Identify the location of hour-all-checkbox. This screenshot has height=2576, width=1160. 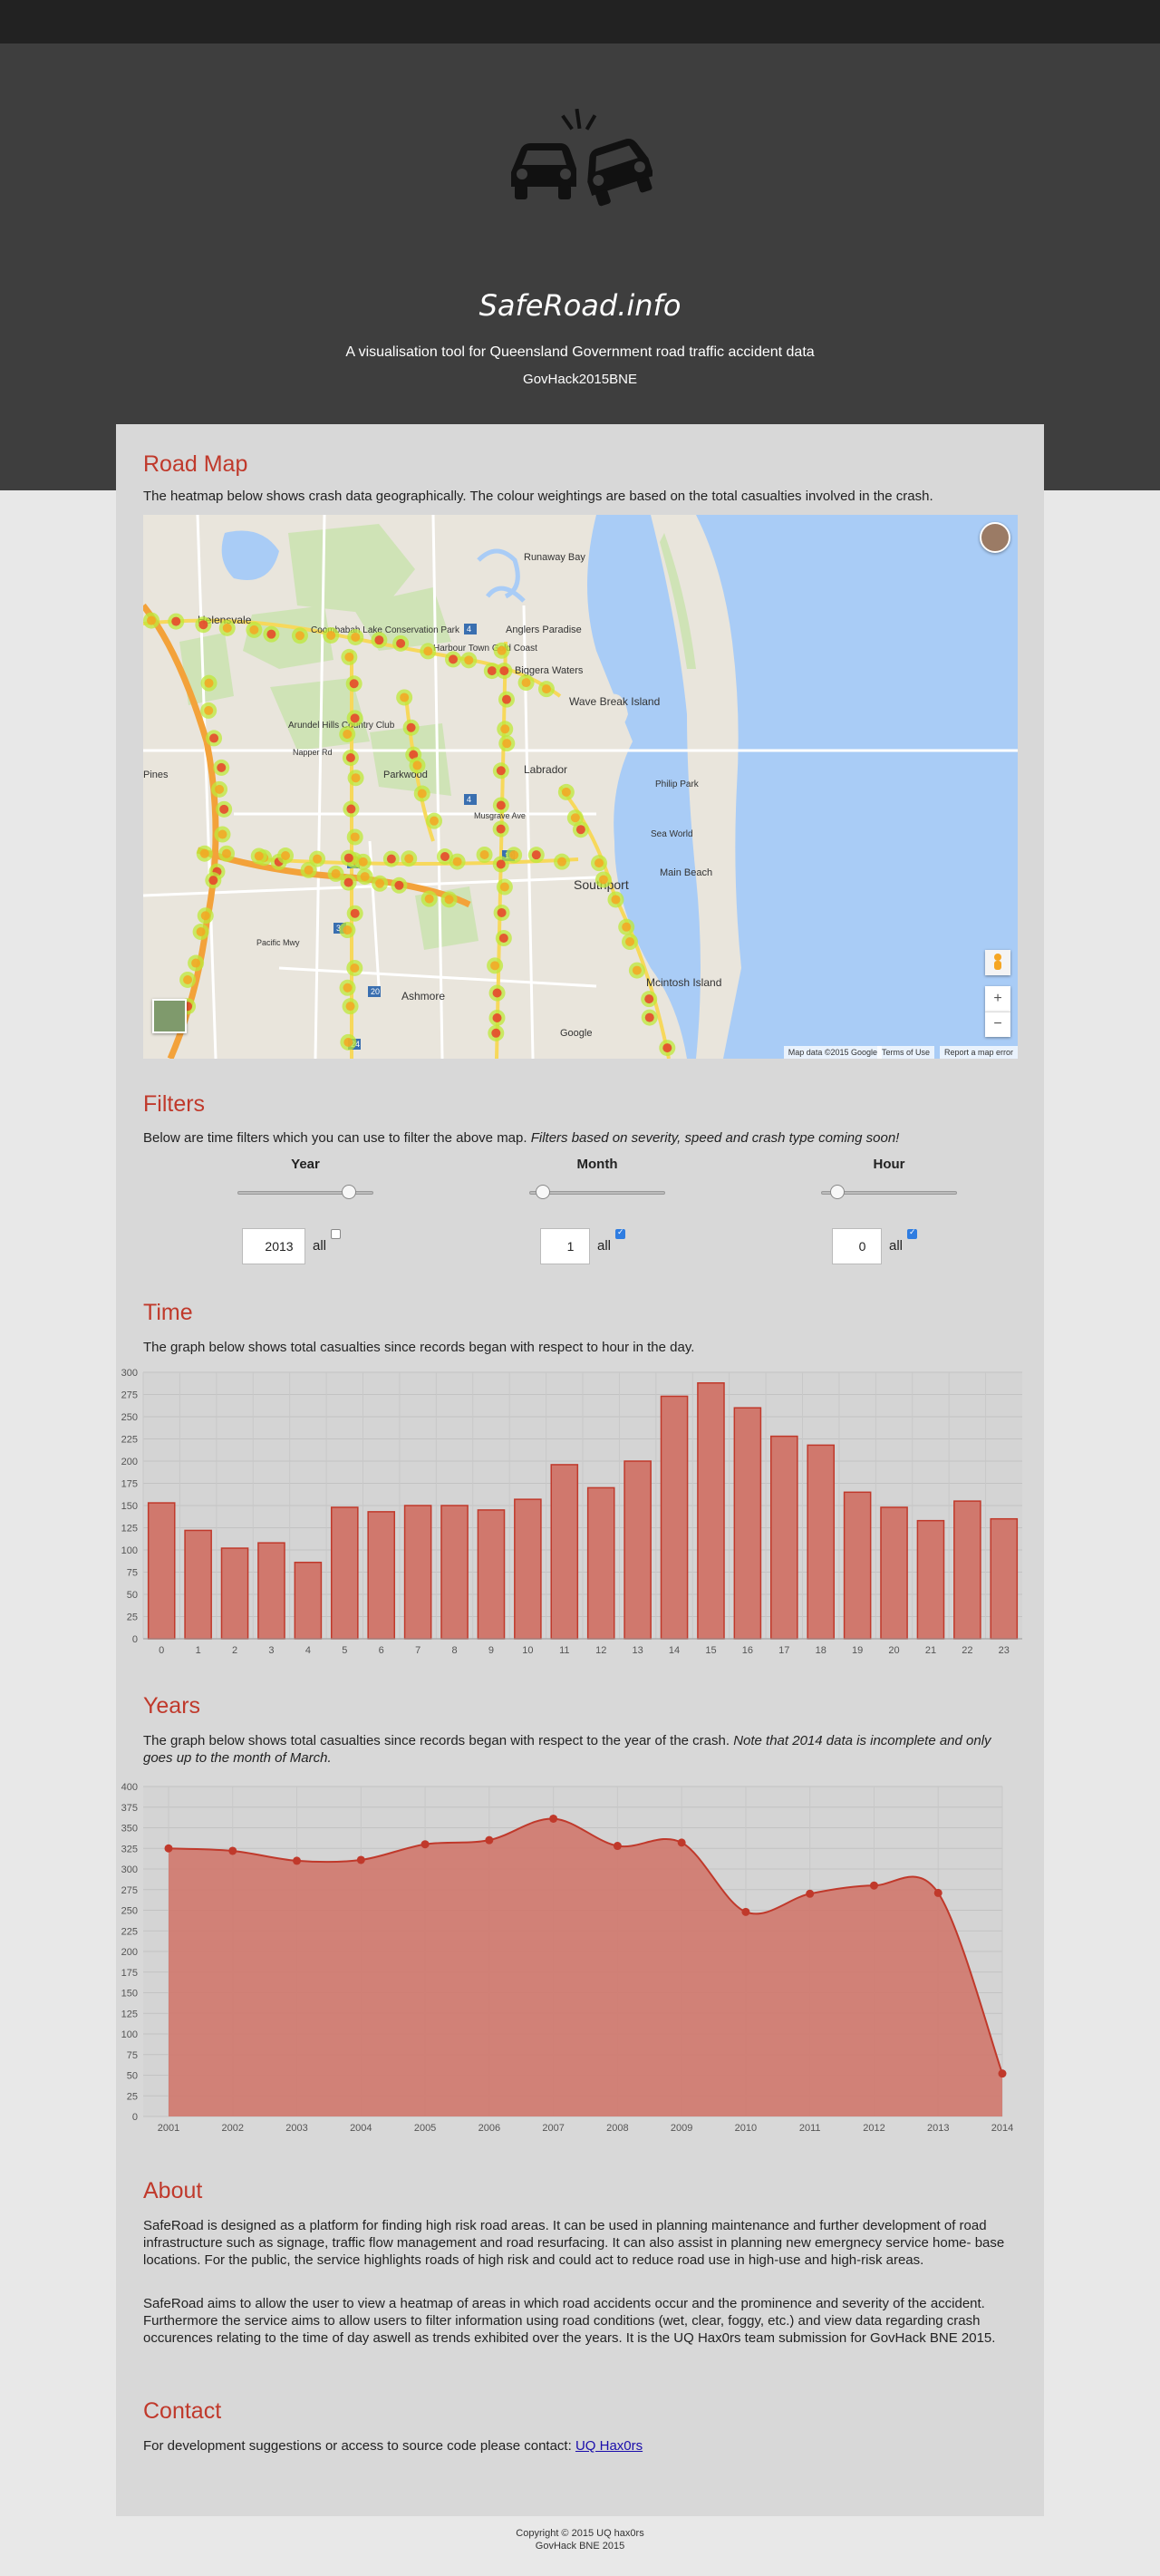
(912, 1233).